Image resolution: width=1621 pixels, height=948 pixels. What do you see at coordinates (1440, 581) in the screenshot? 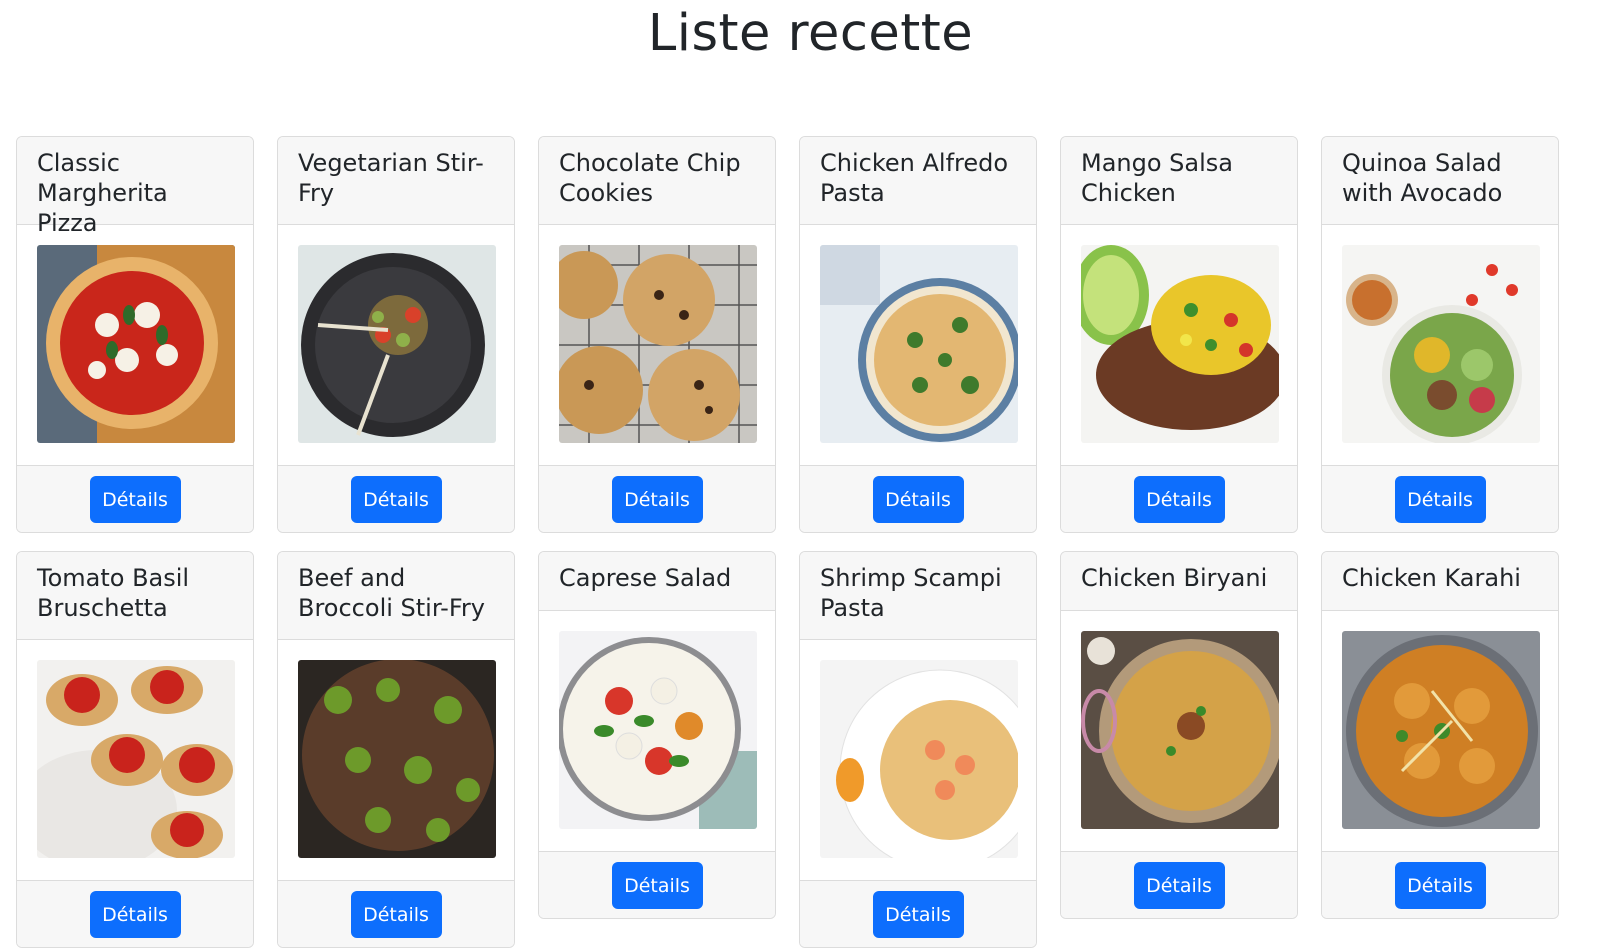
I see `recipe-title: Chicken Karahi` at bounding box center [1440, 581].